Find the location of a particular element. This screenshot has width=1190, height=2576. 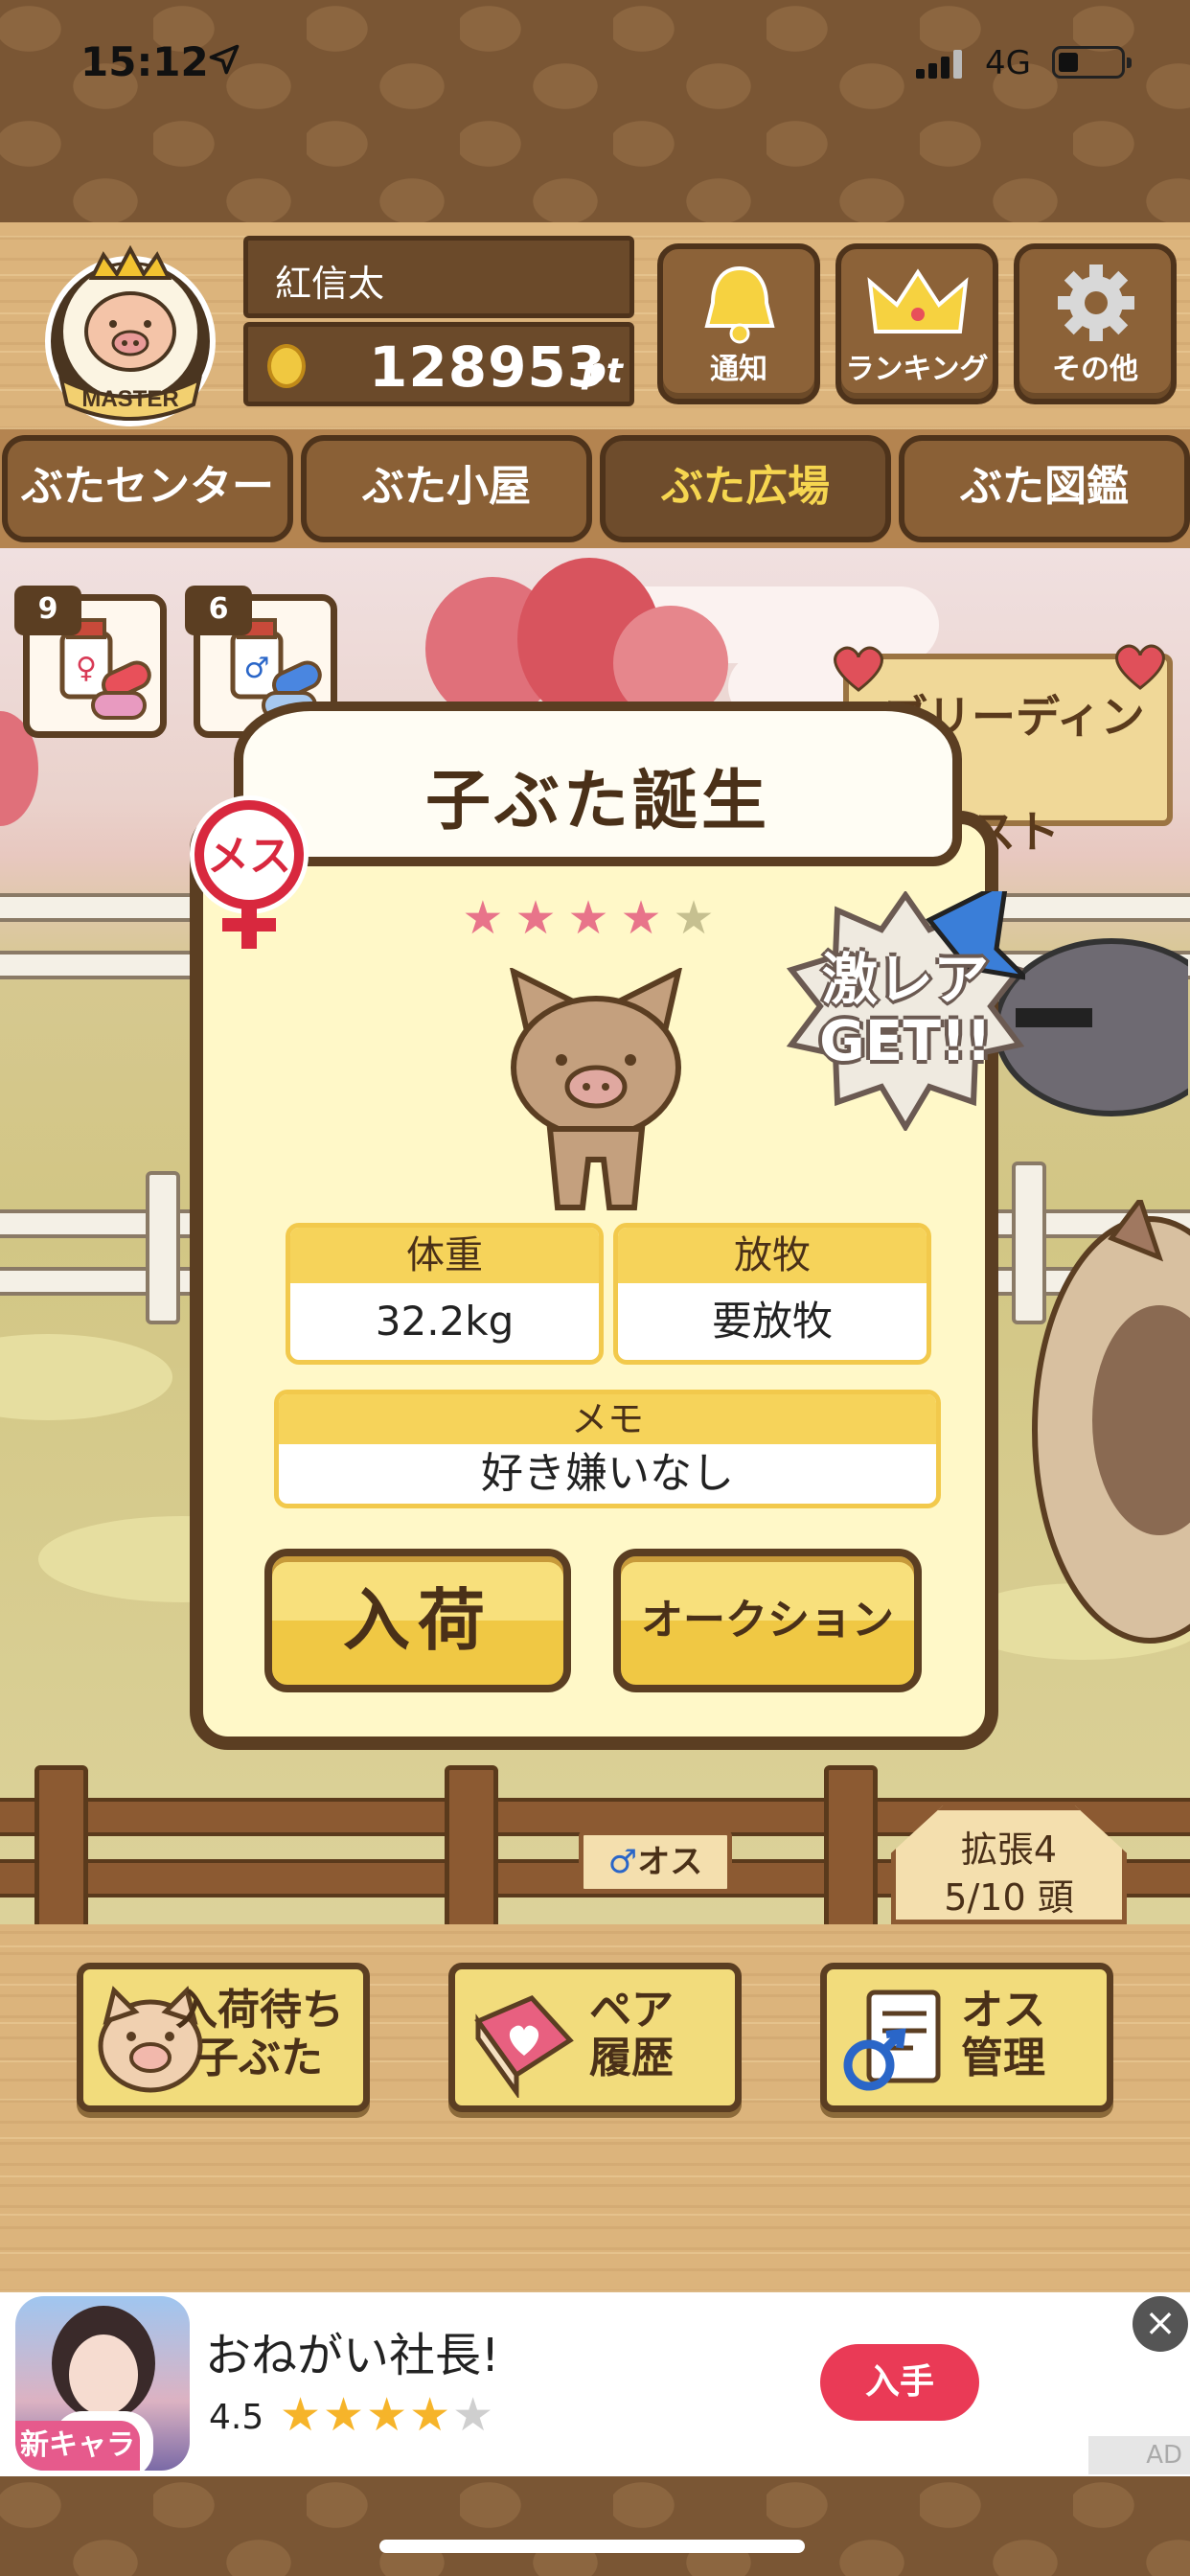

bottom-background is located at coordinates (595, 2526).